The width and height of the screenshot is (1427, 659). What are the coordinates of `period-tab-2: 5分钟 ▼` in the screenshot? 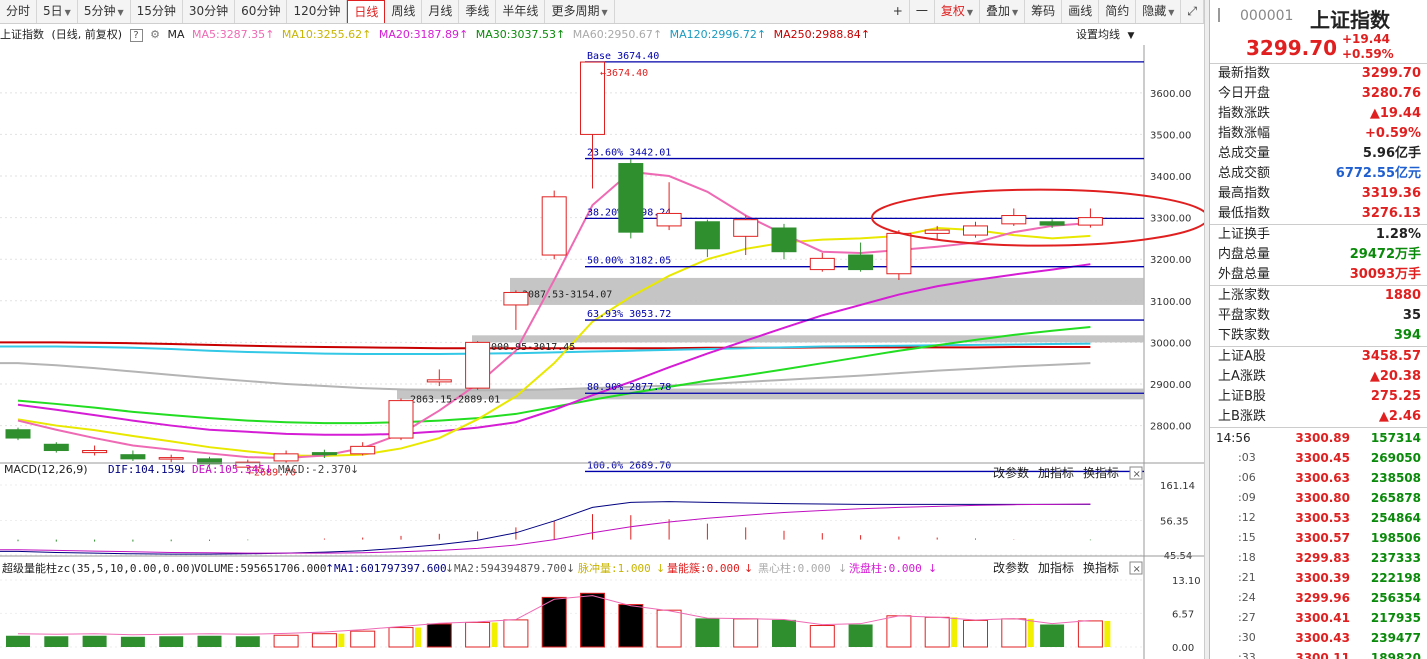 It's located at (104, 11).